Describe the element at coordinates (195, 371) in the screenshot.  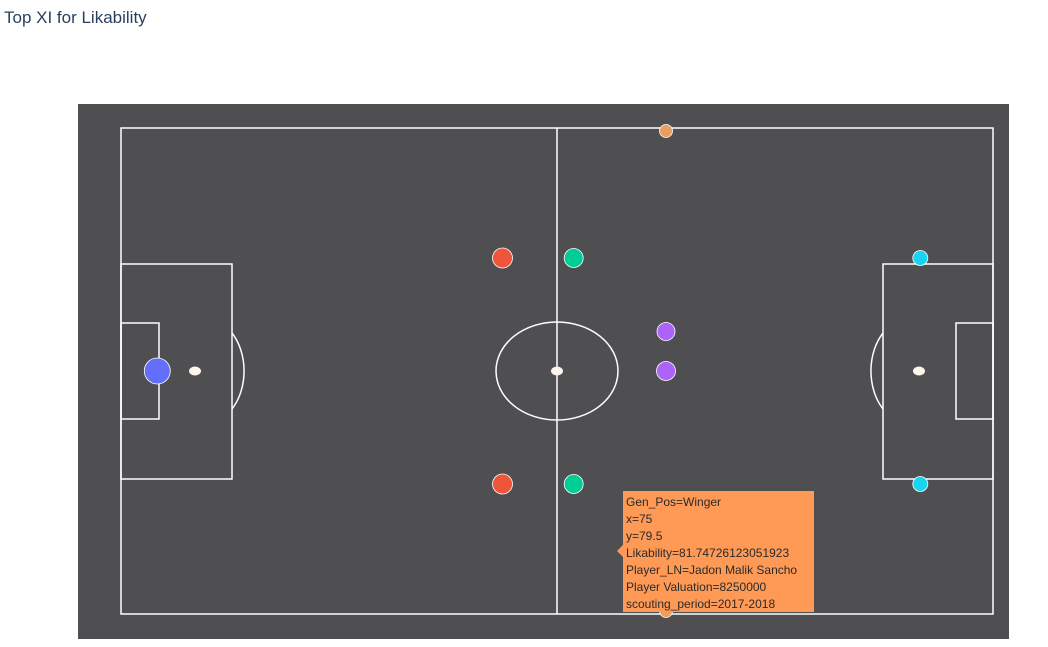
I see `left-penalty-spot` at that location.